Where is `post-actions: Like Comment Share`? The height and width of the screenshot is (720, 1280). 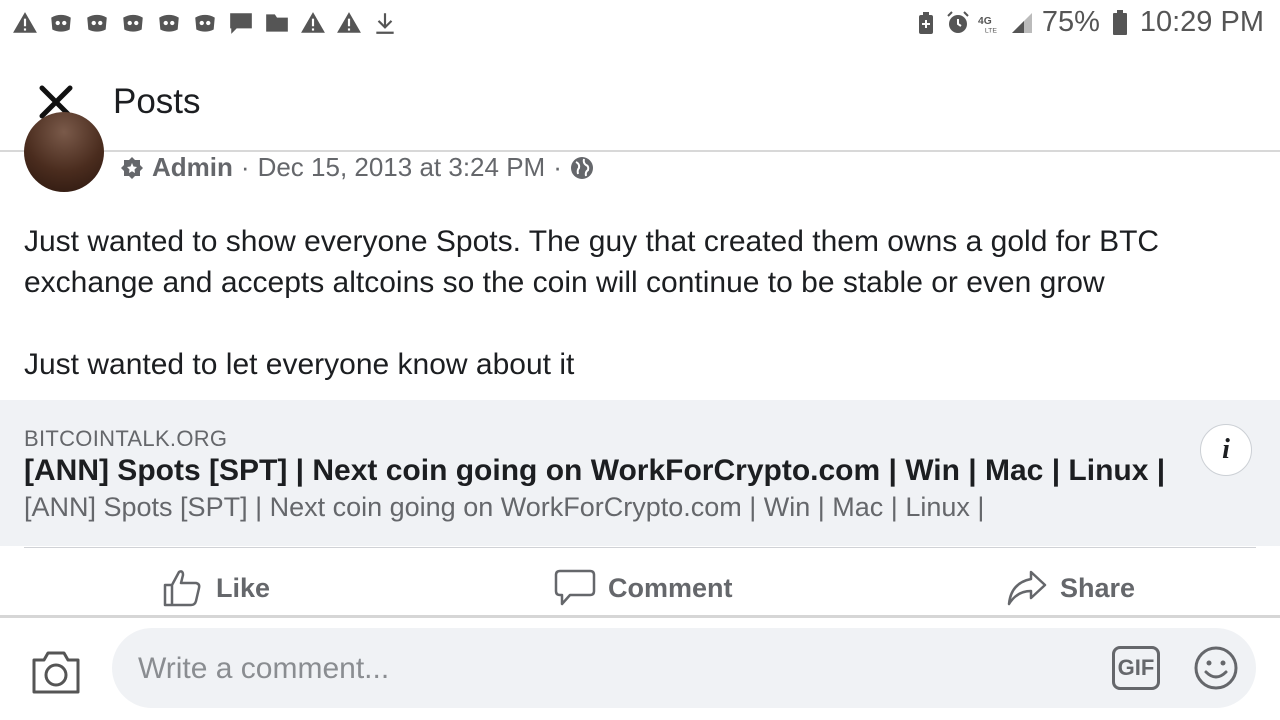
post-actions: Like Comment Share is located at coordinates (640, 588).